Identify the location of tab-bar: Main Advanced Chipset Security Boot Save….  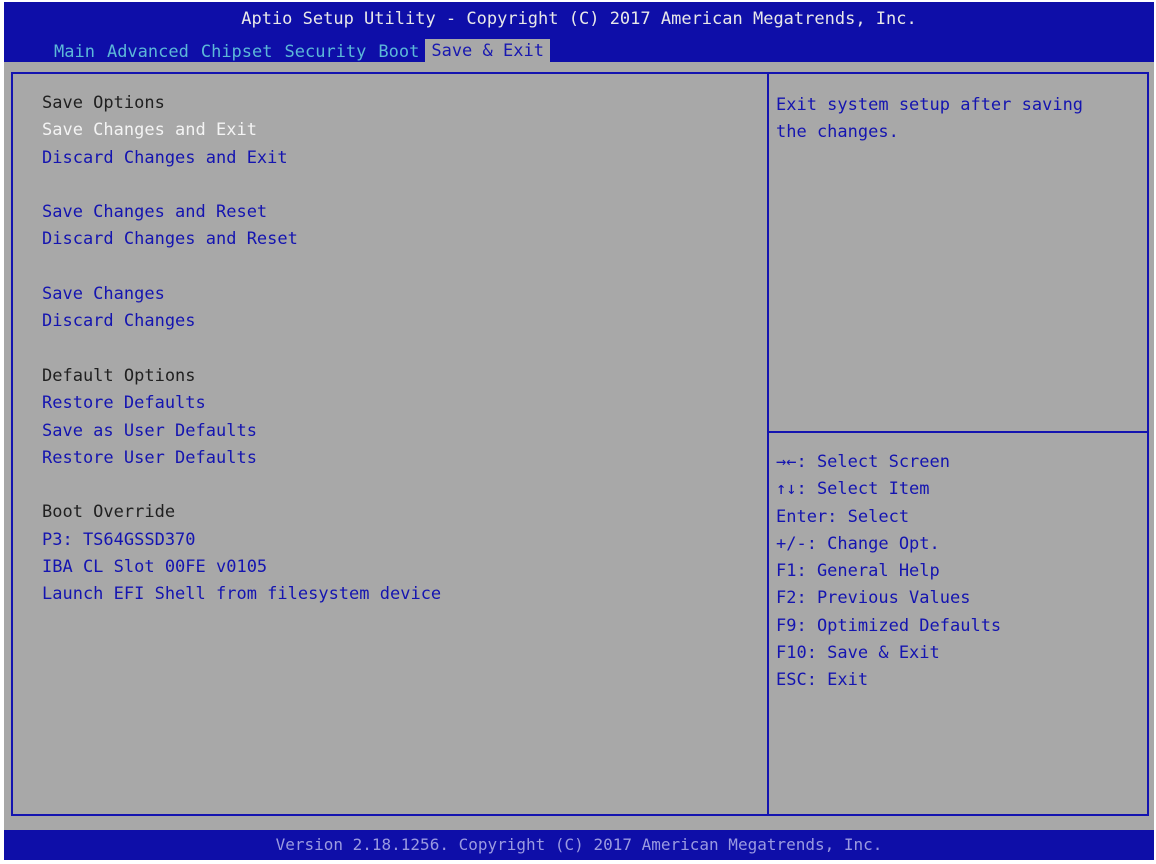
(299, 51).